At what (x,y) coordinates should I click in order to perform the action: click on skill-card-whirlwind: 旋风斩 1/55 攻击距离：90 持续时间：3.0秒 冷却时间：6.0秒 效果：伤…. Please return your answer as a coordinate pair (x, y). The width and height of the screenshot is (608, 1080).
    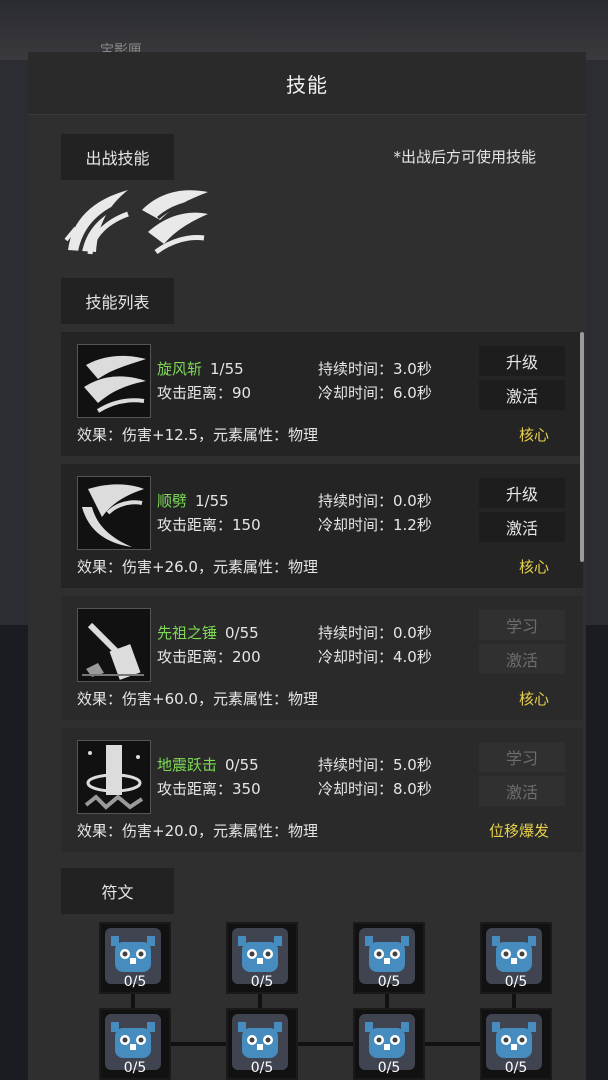
    Looking at the image, I should click on (322, 394).